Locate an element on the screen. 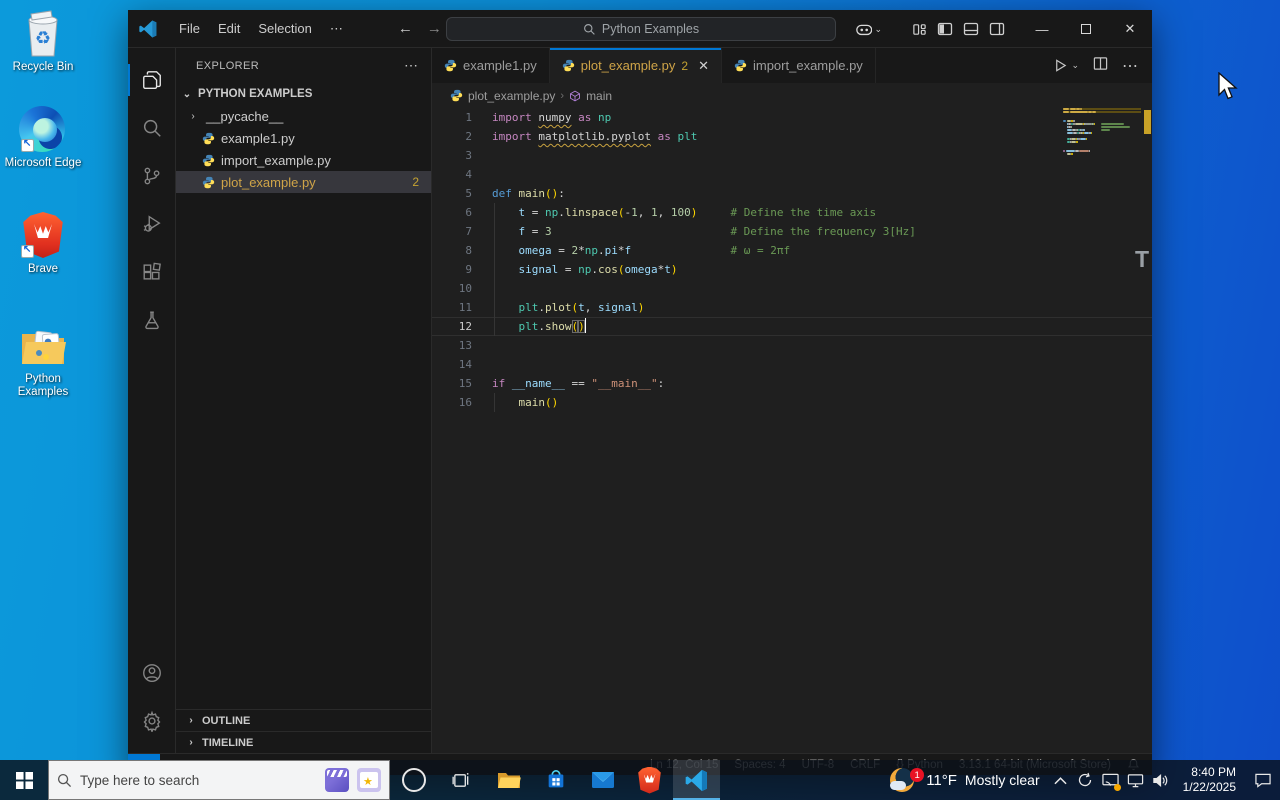 The width and height of the screenshot is (1280, 800). breadcrumb: plot_example.py › main is located at coordinates (792, 95).